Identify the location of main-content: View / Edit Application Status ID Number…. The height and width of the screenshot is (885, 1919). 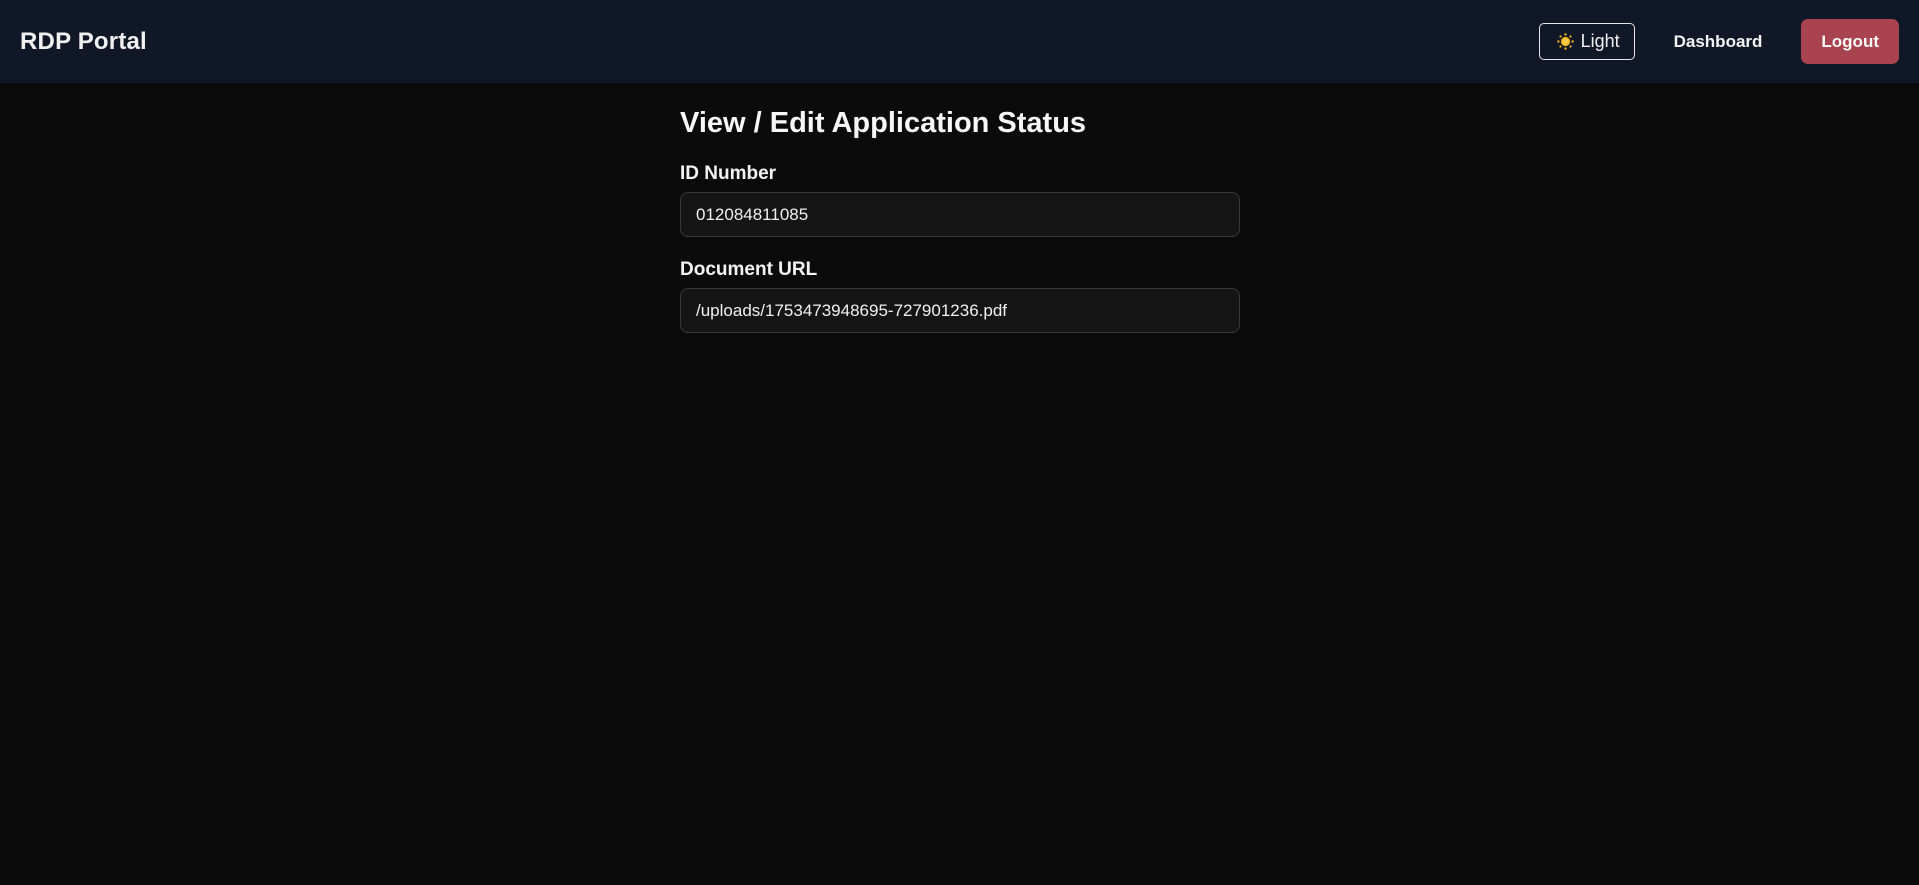
(960, 208).